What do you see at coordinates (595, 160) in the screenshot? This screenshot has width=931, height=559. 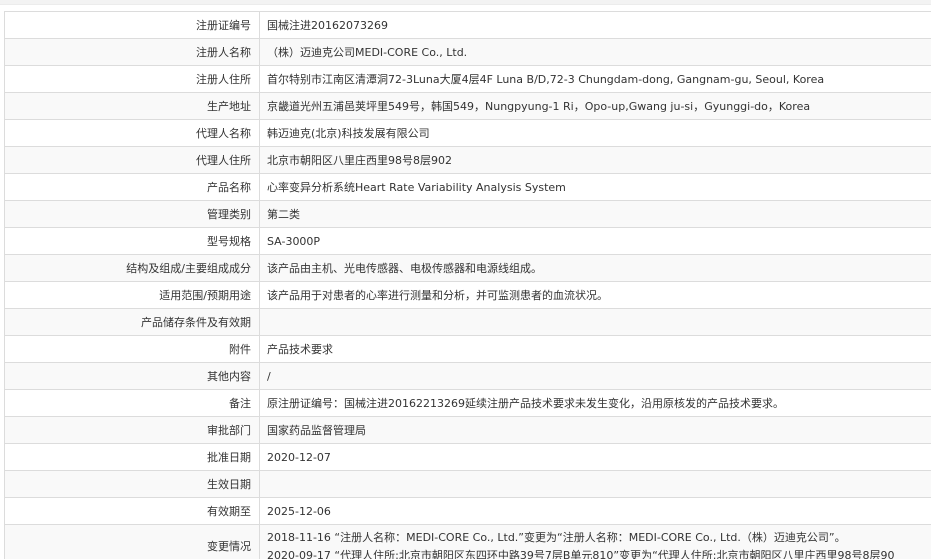 I see `field-value: 北京市朝阳区八里庄西里98号8层902` at bounding box center [595, 160].